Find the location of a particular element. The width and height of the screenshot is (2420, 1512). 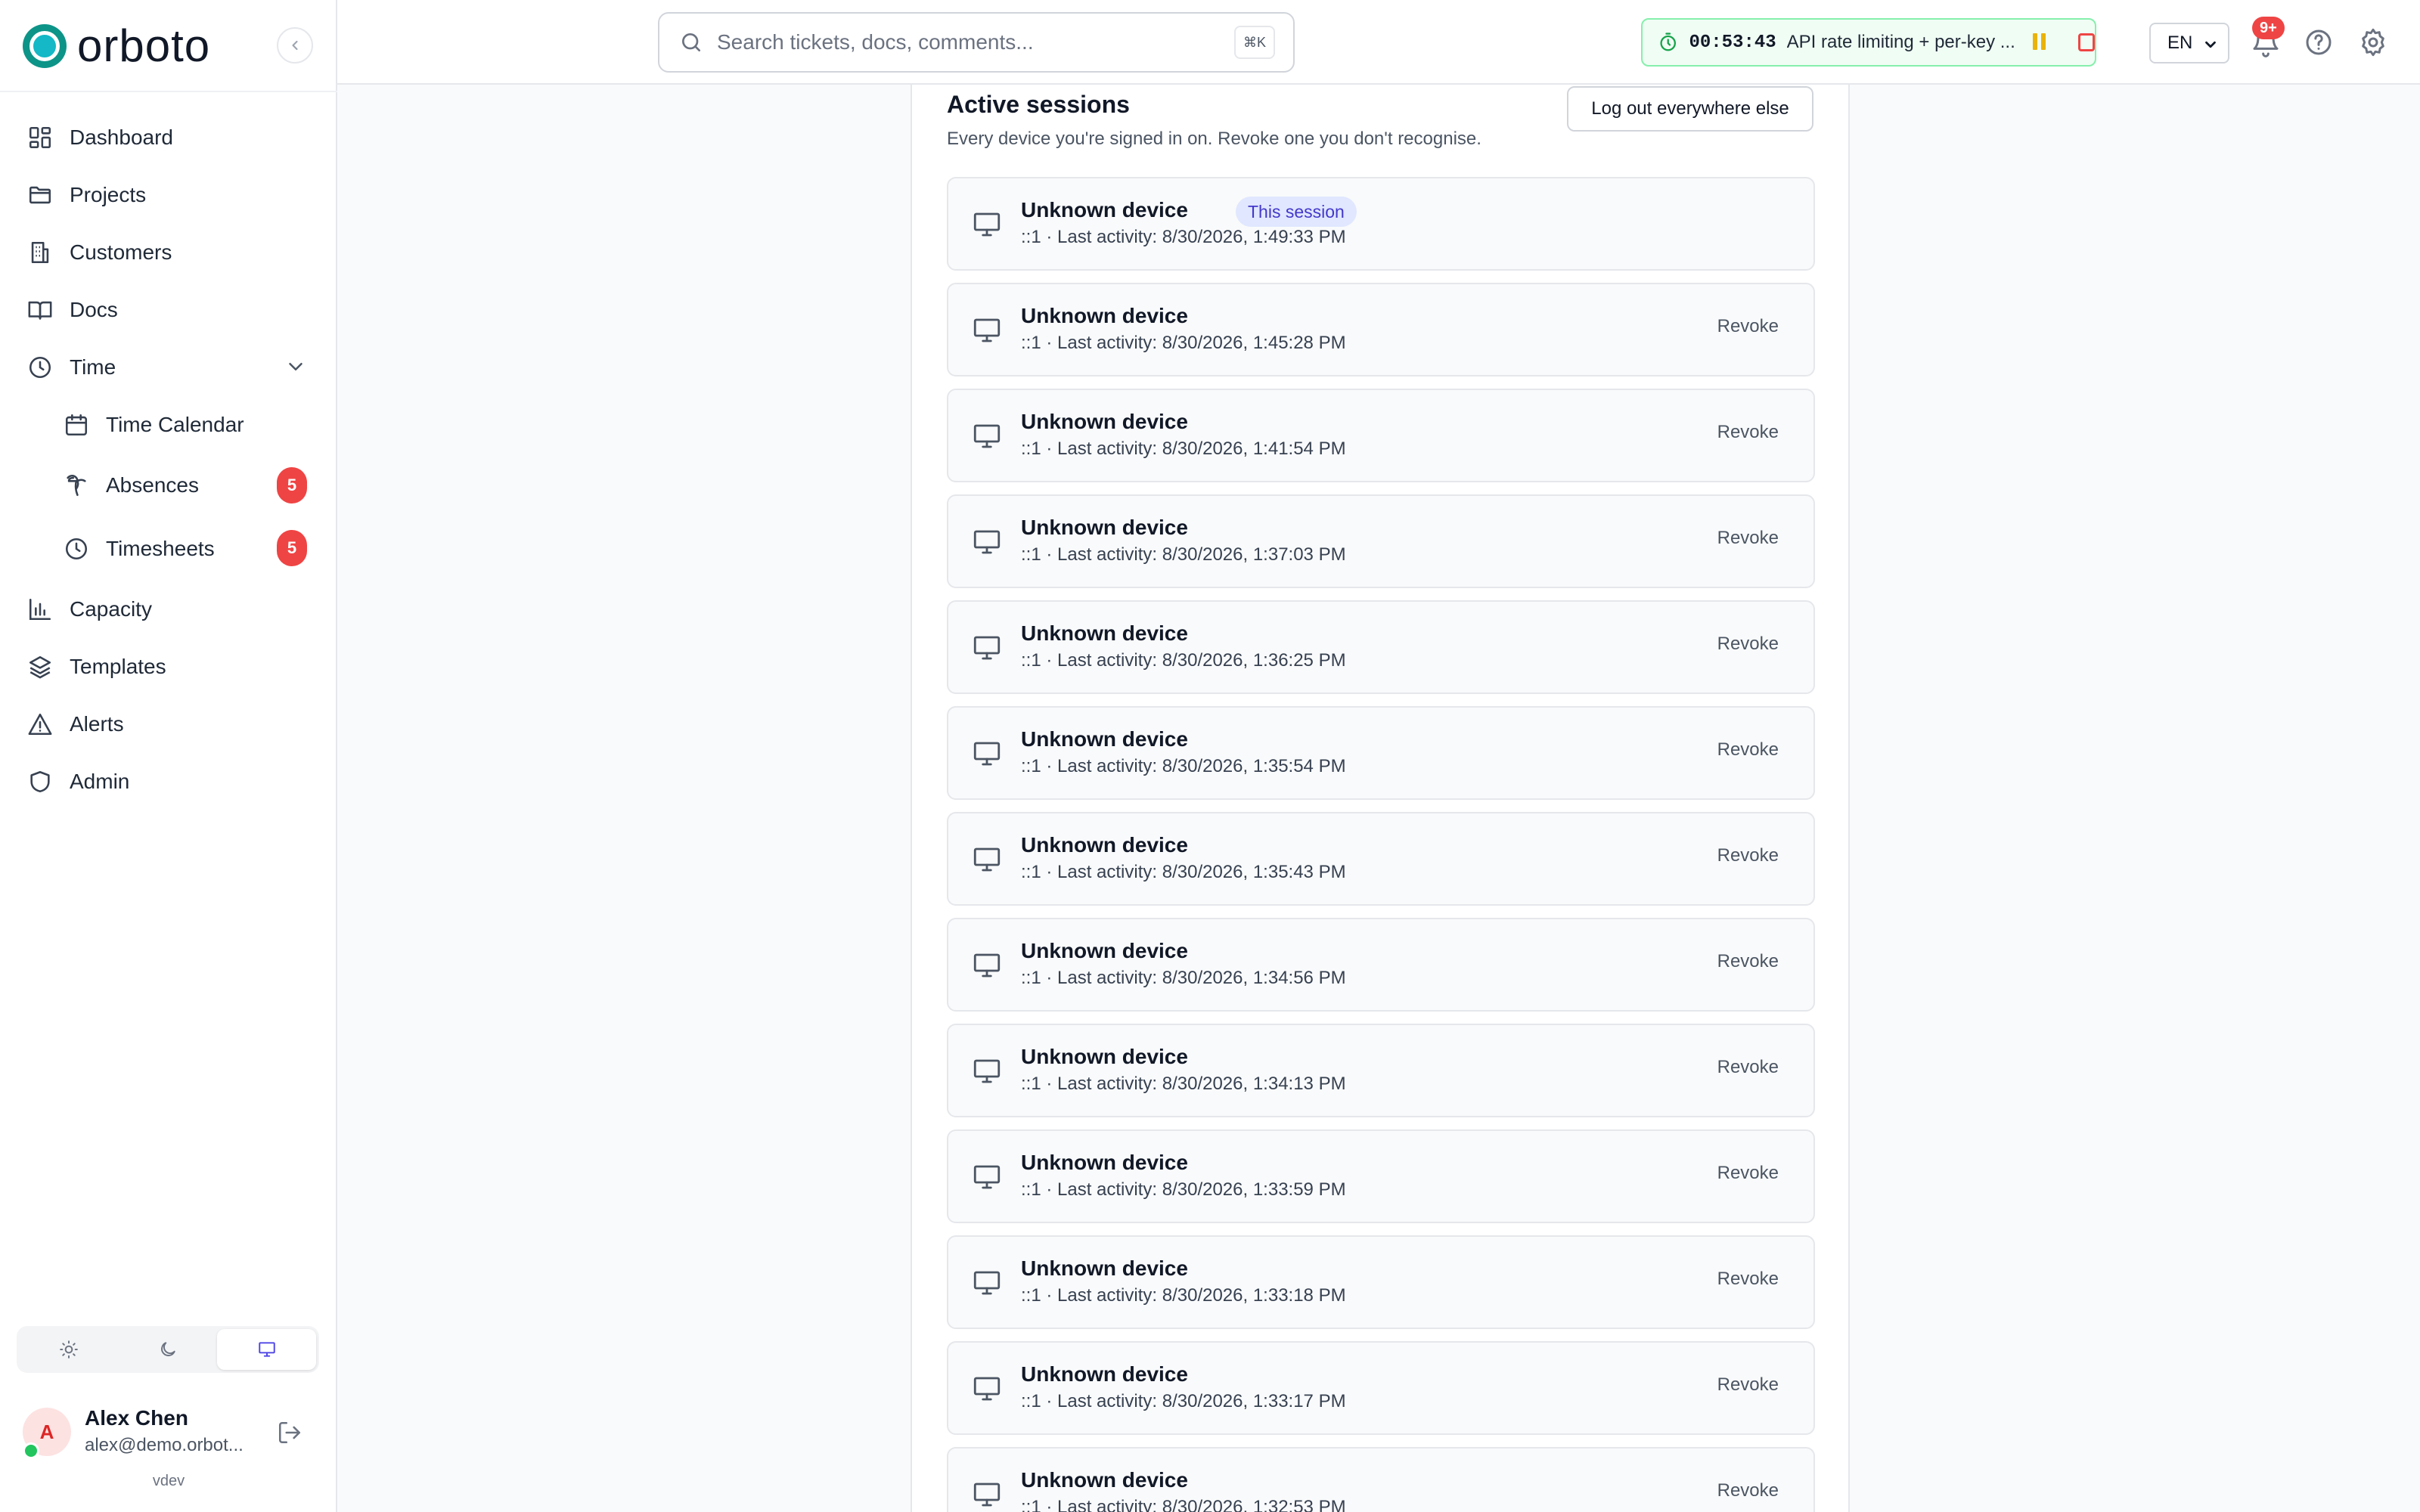

sidebar-item-templates: Templates is located at coordinates (96, 666).